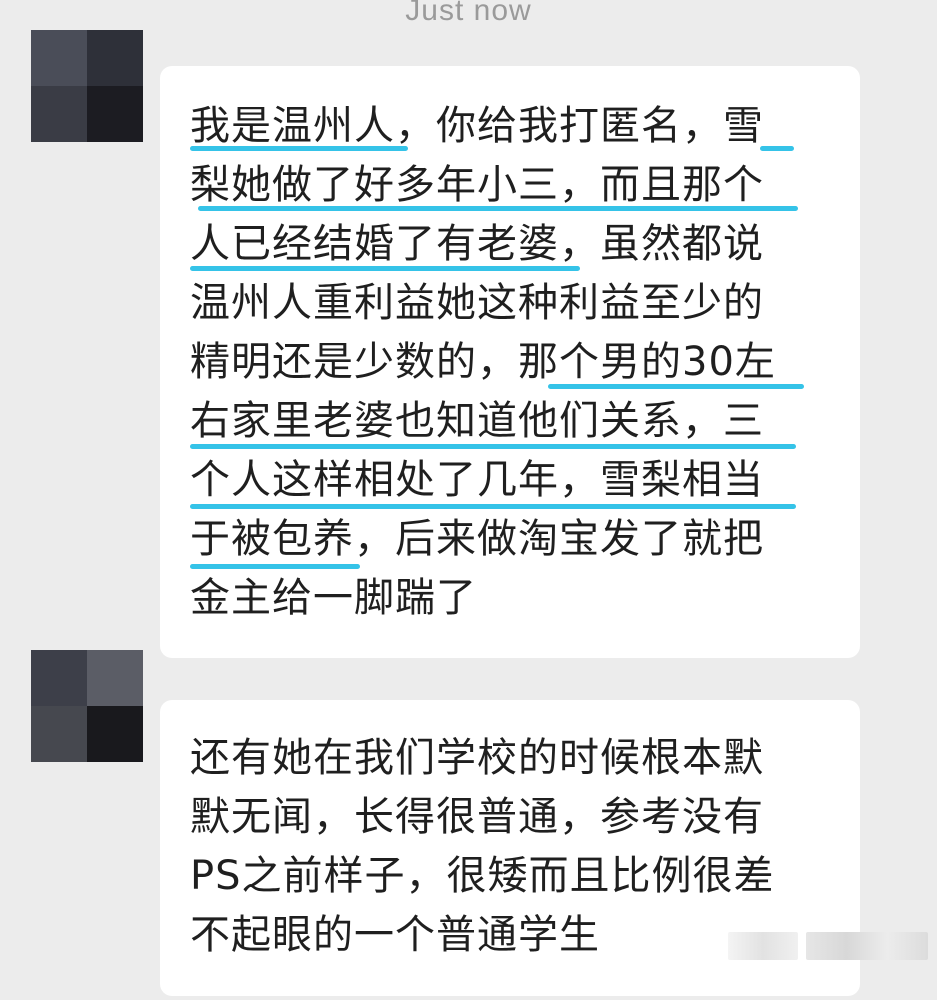 The width and height of the screenshot is (937, 1000). I want to click on message-line: 我是温州人，你给我打匿名，雪, so click(477, 126).